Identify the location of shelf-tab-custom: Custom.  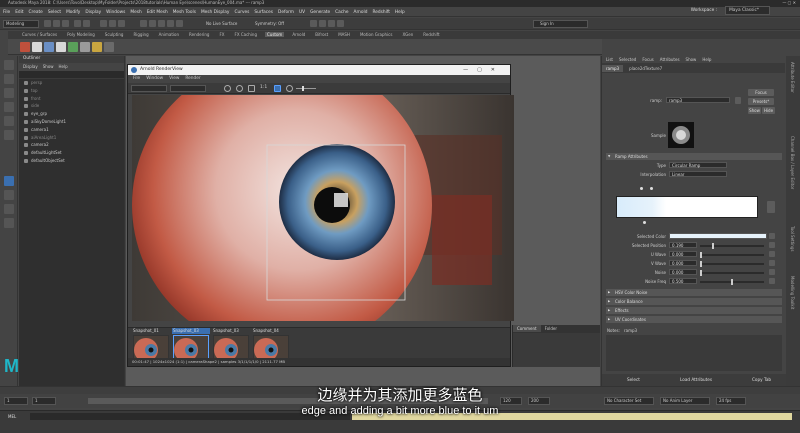
(275, 34).